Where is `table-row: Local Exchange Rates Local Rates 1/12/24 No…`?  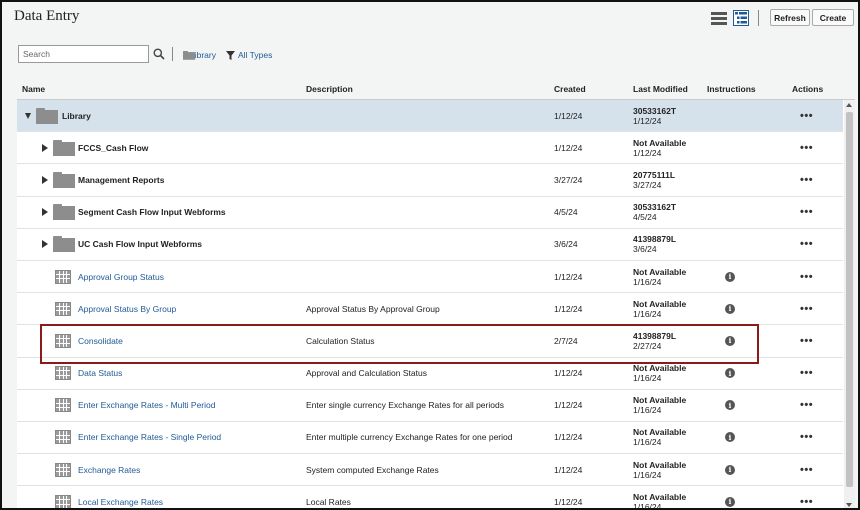
table-row: Local Exchange Rates Local Rates 1/12/24 No… is located at coordinates (430, 497).